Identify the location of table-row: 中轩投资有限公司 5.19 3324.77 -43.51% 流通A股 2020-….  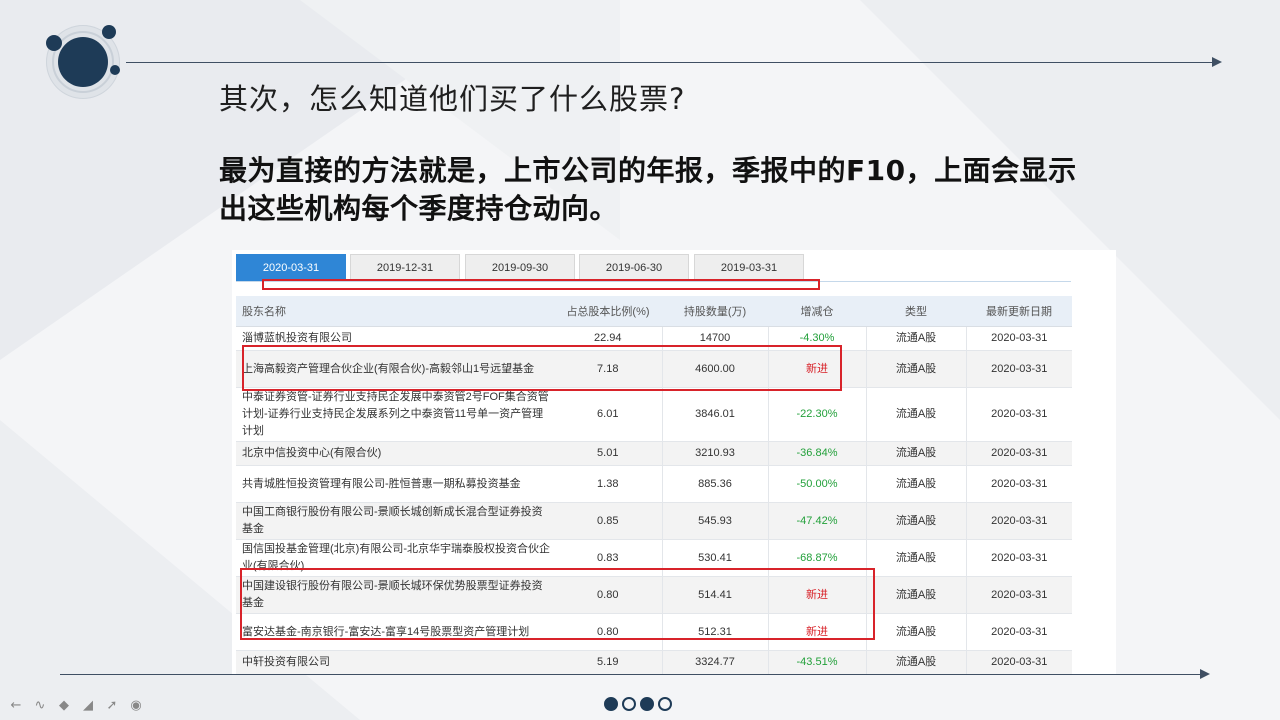
(654, 662).